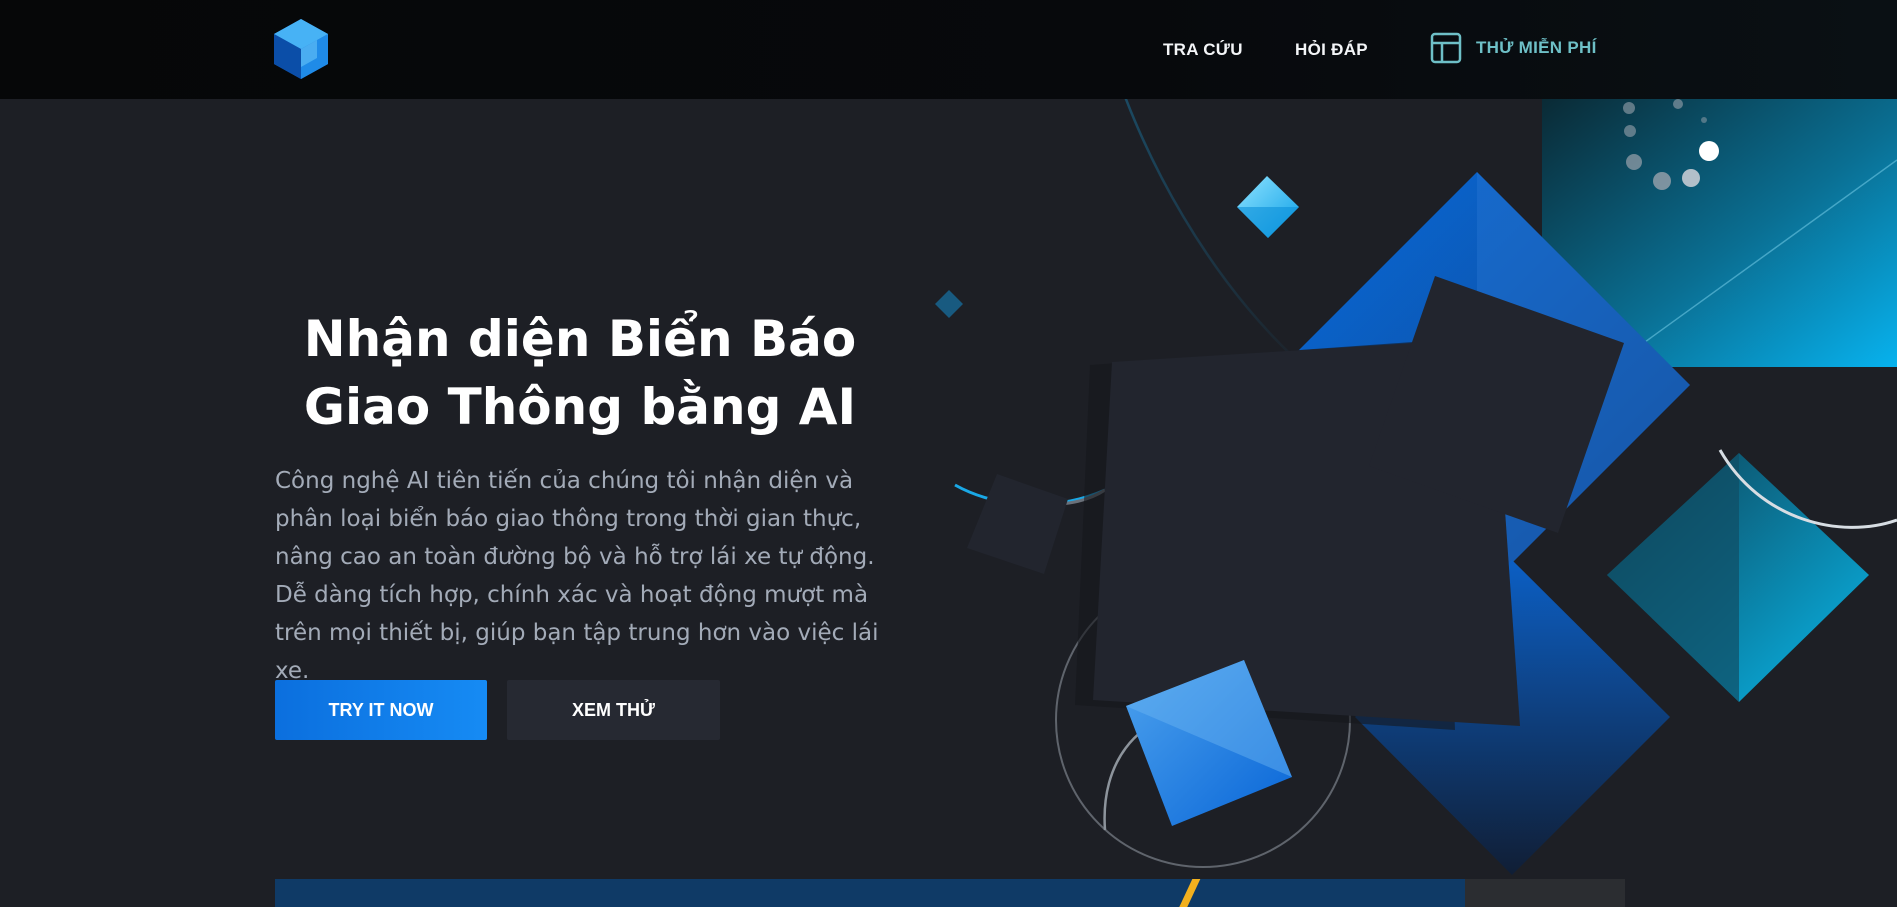 This screenshot has height=907, width=1897. What do you see at coordinates (1203, 50) in the screenshot?
I see `nav-tra-cuu: TRA CỨU` at bounding box center [1203, 50].